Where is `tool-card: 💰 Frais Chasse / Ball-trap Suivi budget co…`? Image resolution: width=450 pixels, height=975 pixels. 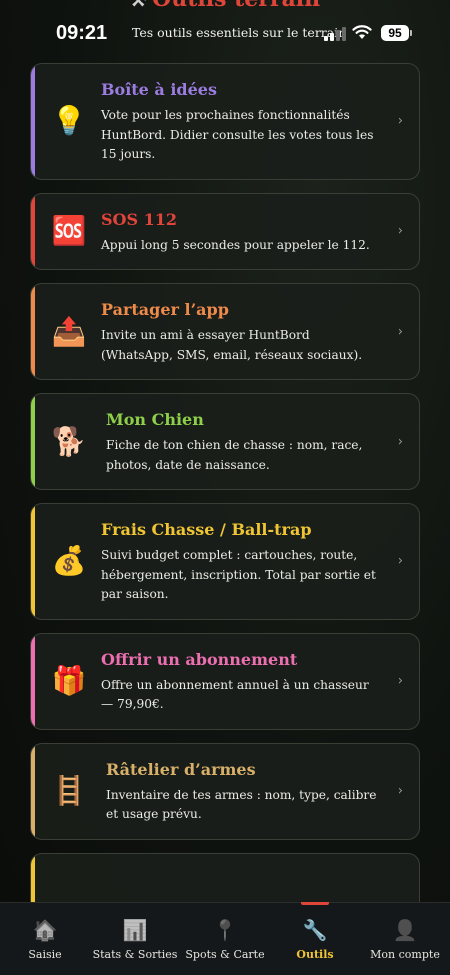 tool-card: 💰 Frais Chasse / Ball-trap Suivi budget co… is located at coordinates (225, 561).